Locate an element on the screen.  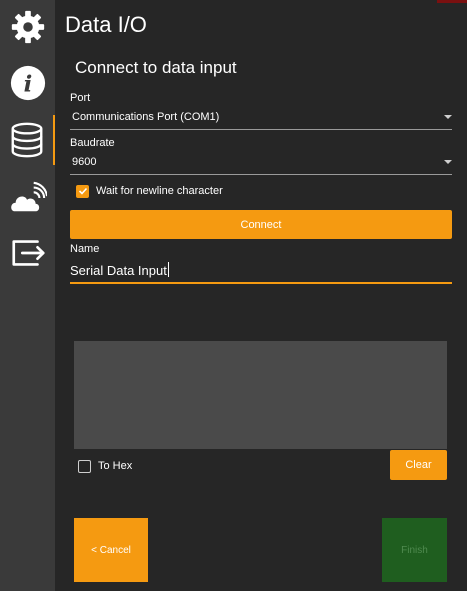
sidebar-item-data is located at coordinates (27, 140).